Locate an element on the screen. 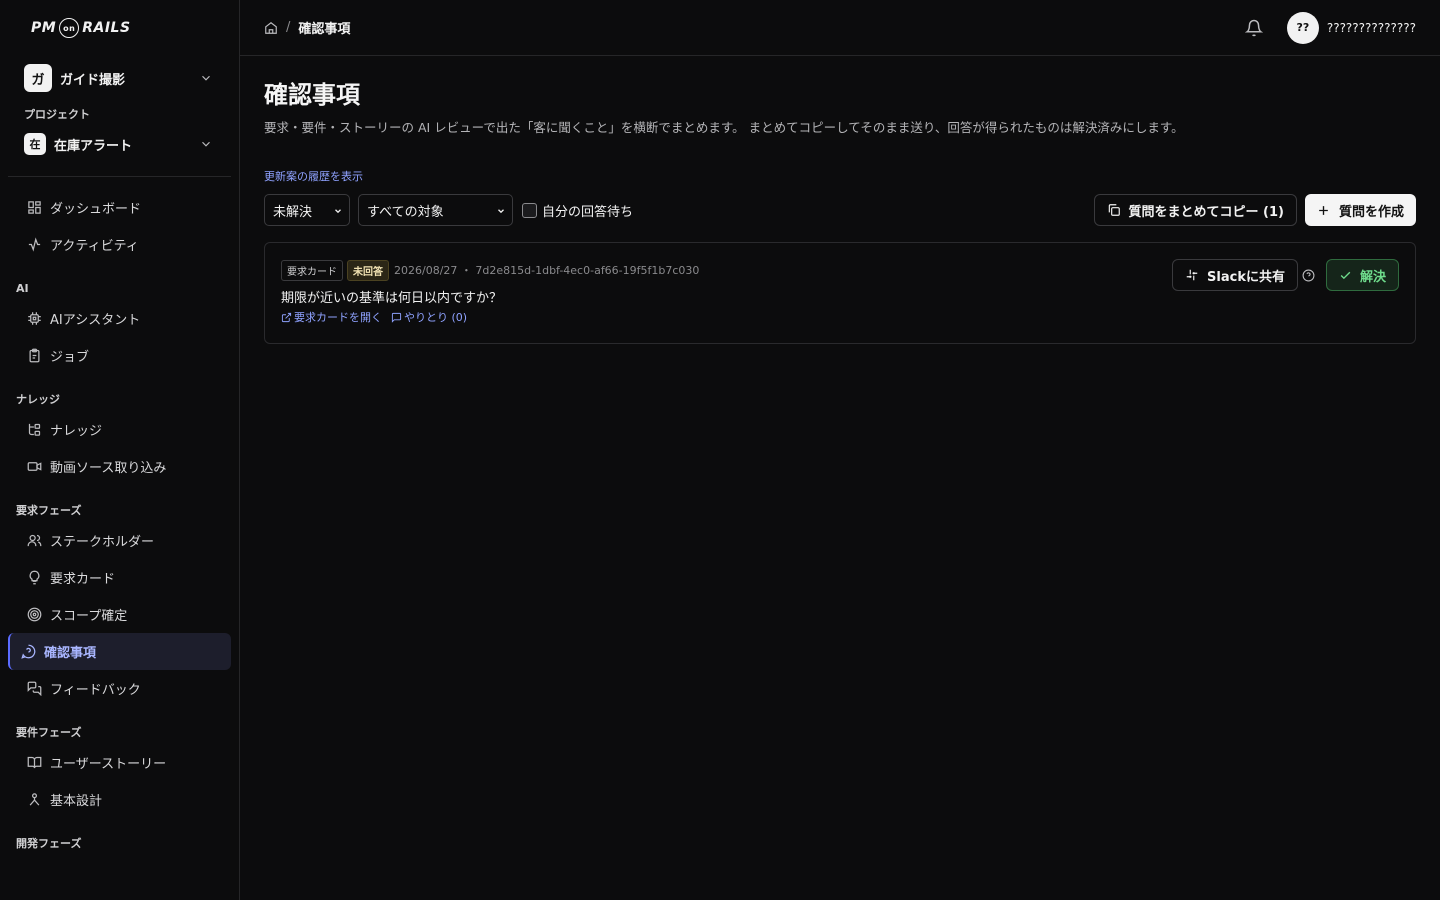 The image size is (1440, 900). sidebar-item-ai-assistant: AIアシスタント is located at coordinates (119, 318).